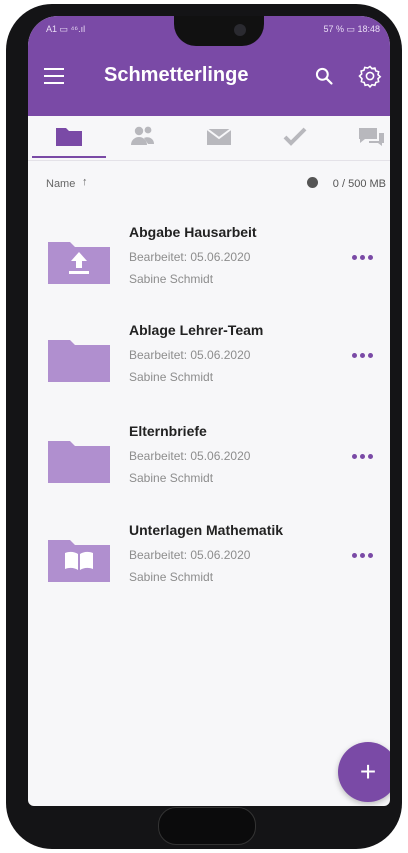  I want to click on home-button, so click(207, 826).